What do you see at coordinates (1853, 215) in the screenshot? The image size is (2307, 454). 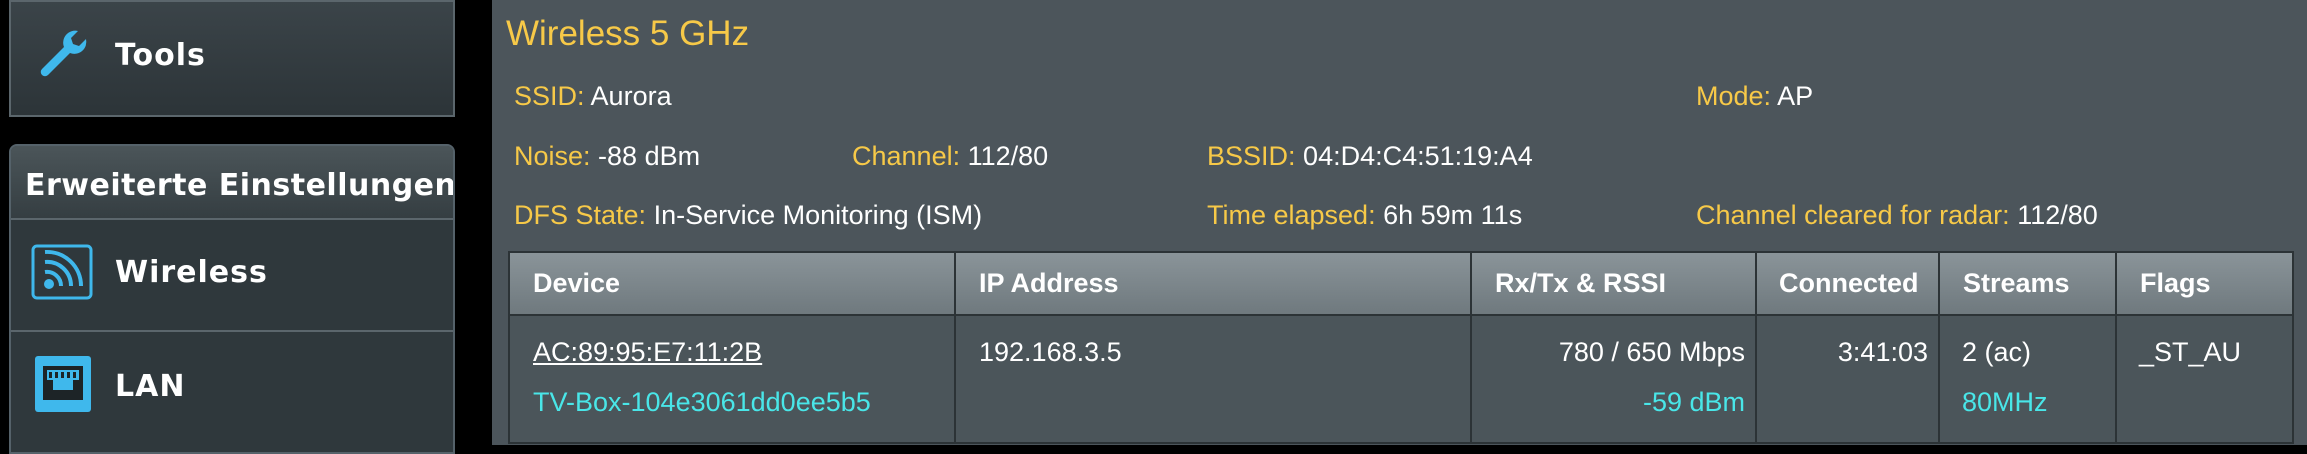 I see `channel-cleared-label: Channel cleared for radar:` at bounding box center [1853, 215].